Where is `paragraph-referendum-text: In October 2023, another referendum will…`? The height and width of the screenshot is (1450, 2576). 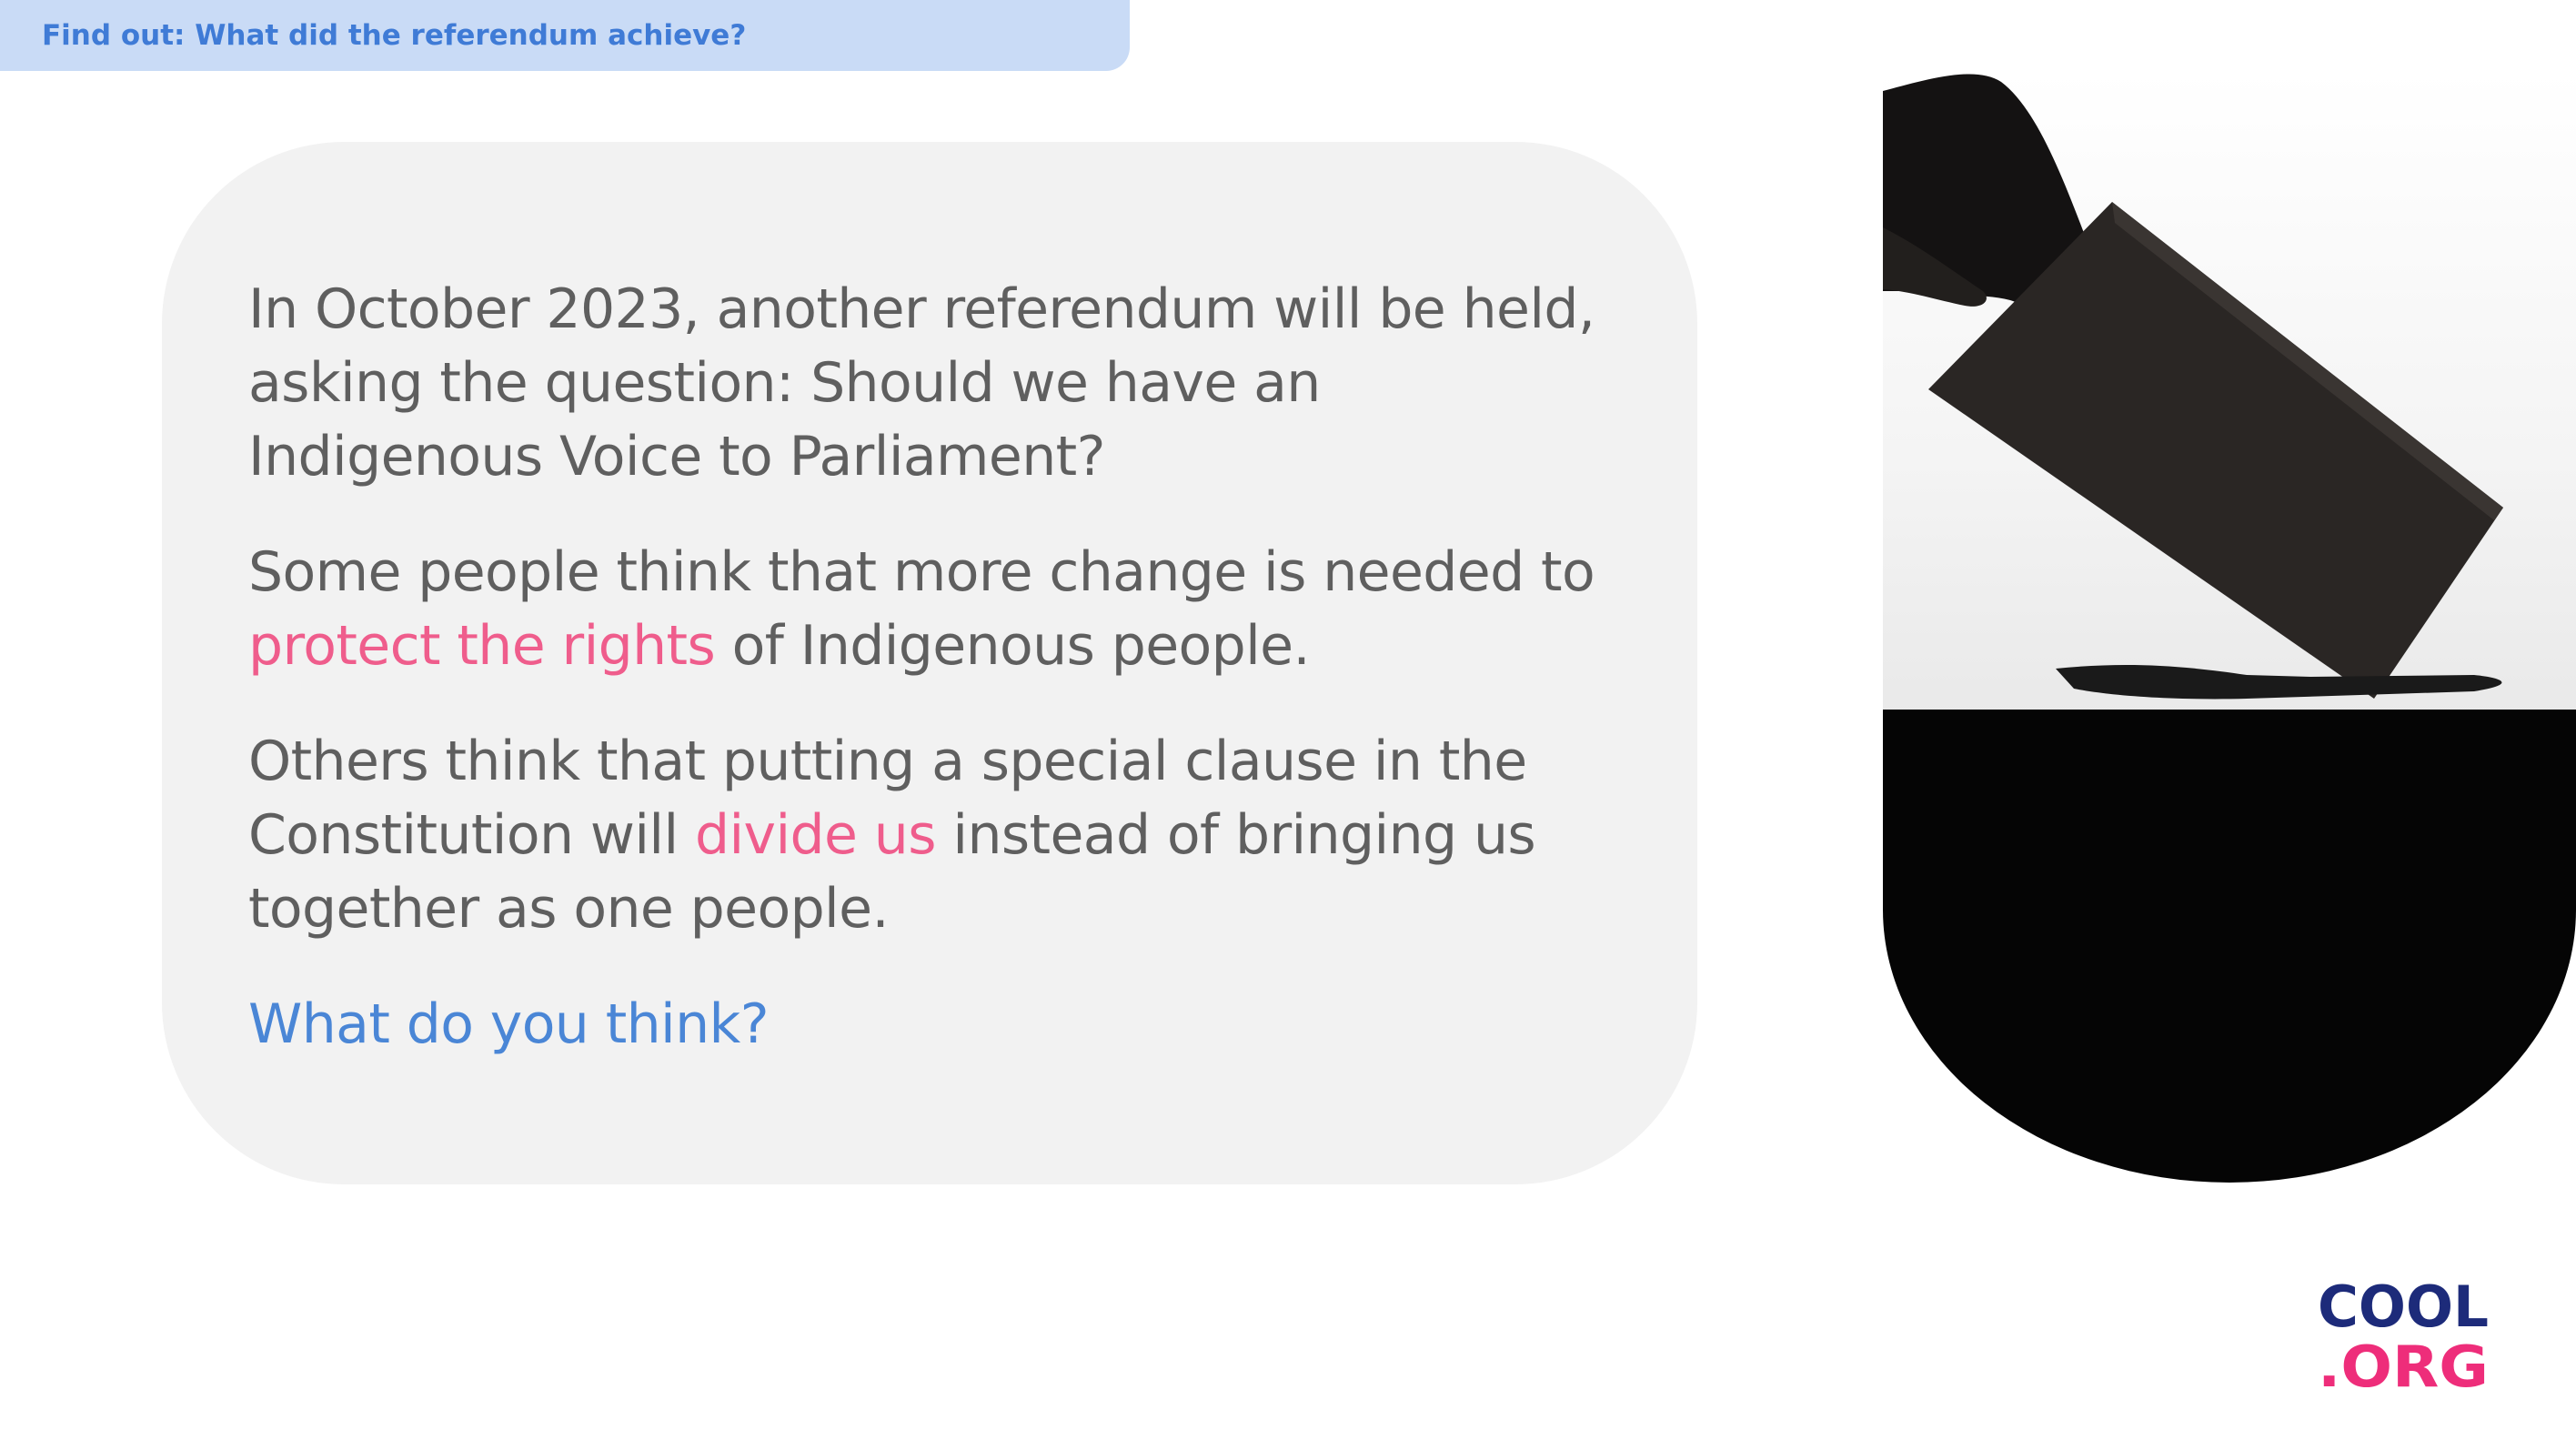 paragraph-referendum-text: In October 2023, another referendum will… is located at coordinates (921, 382).